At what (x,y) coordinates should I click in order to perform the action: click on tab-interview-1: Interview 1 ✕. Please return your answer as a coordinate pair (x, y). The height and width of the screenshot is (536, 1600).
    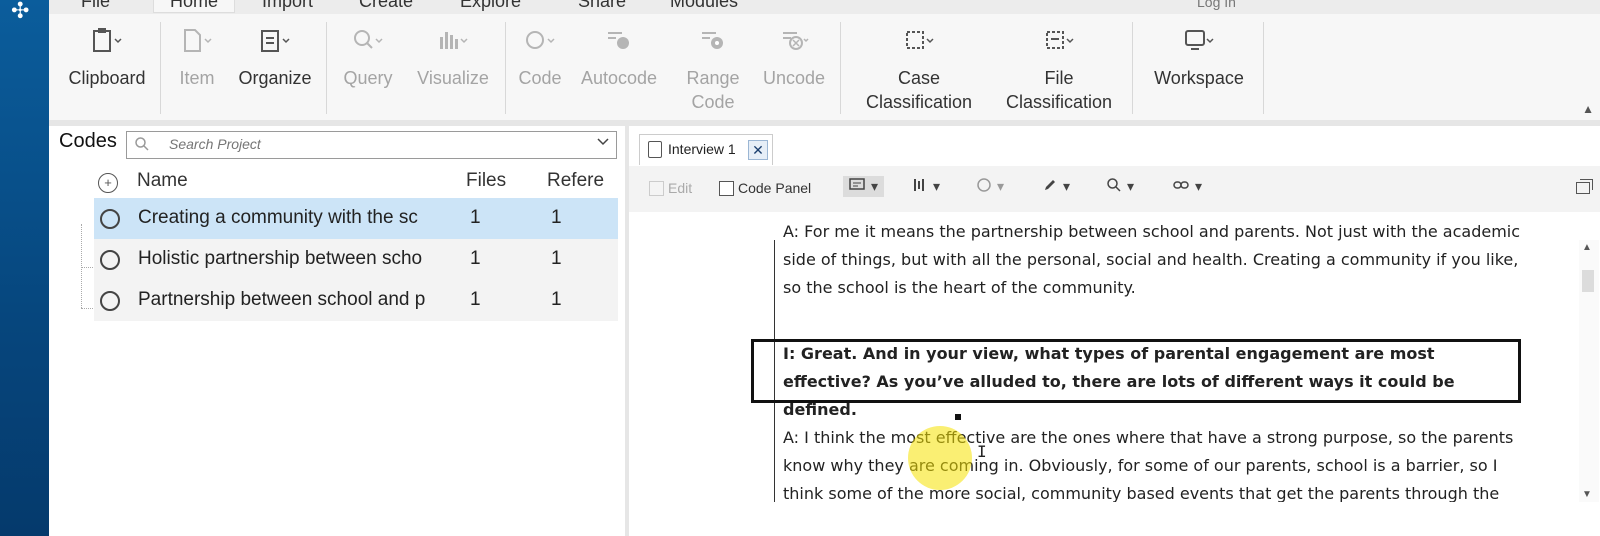
    Looking at the image, I should click on (706, 149).